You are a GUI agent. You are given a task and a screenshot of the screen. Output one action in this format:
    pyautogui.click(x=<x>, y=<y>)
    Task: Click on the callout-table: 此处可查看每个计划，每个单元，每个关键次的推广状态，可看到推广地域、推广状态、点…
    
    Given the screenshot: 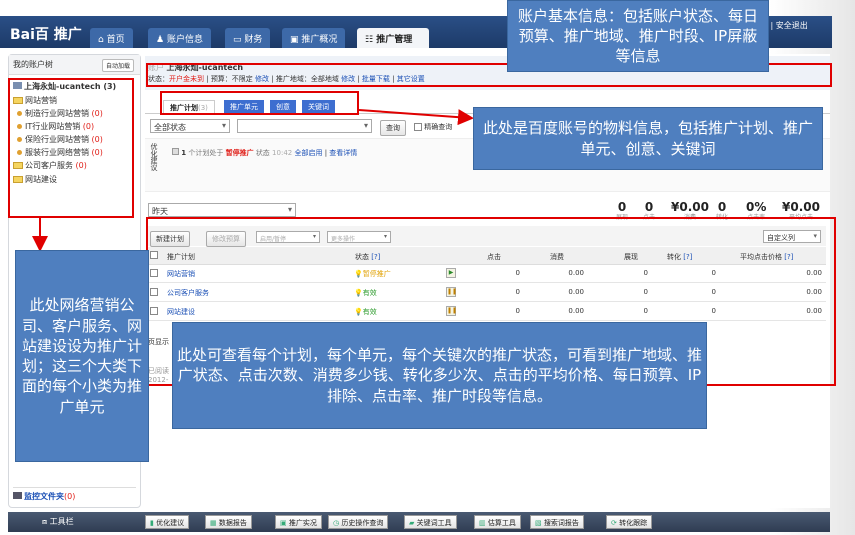 What is the action you would take?
    pyautogui.click(x=439, y=375)
    